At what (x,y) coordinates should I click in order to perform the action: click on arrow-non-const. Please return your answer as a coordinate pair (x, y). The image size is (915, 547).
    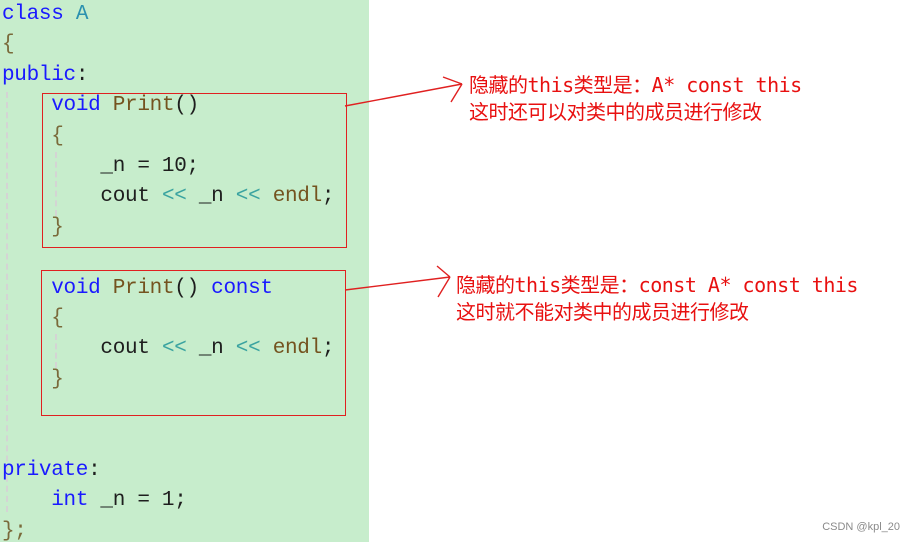
    Looking at the image, I should click on (403, 91).